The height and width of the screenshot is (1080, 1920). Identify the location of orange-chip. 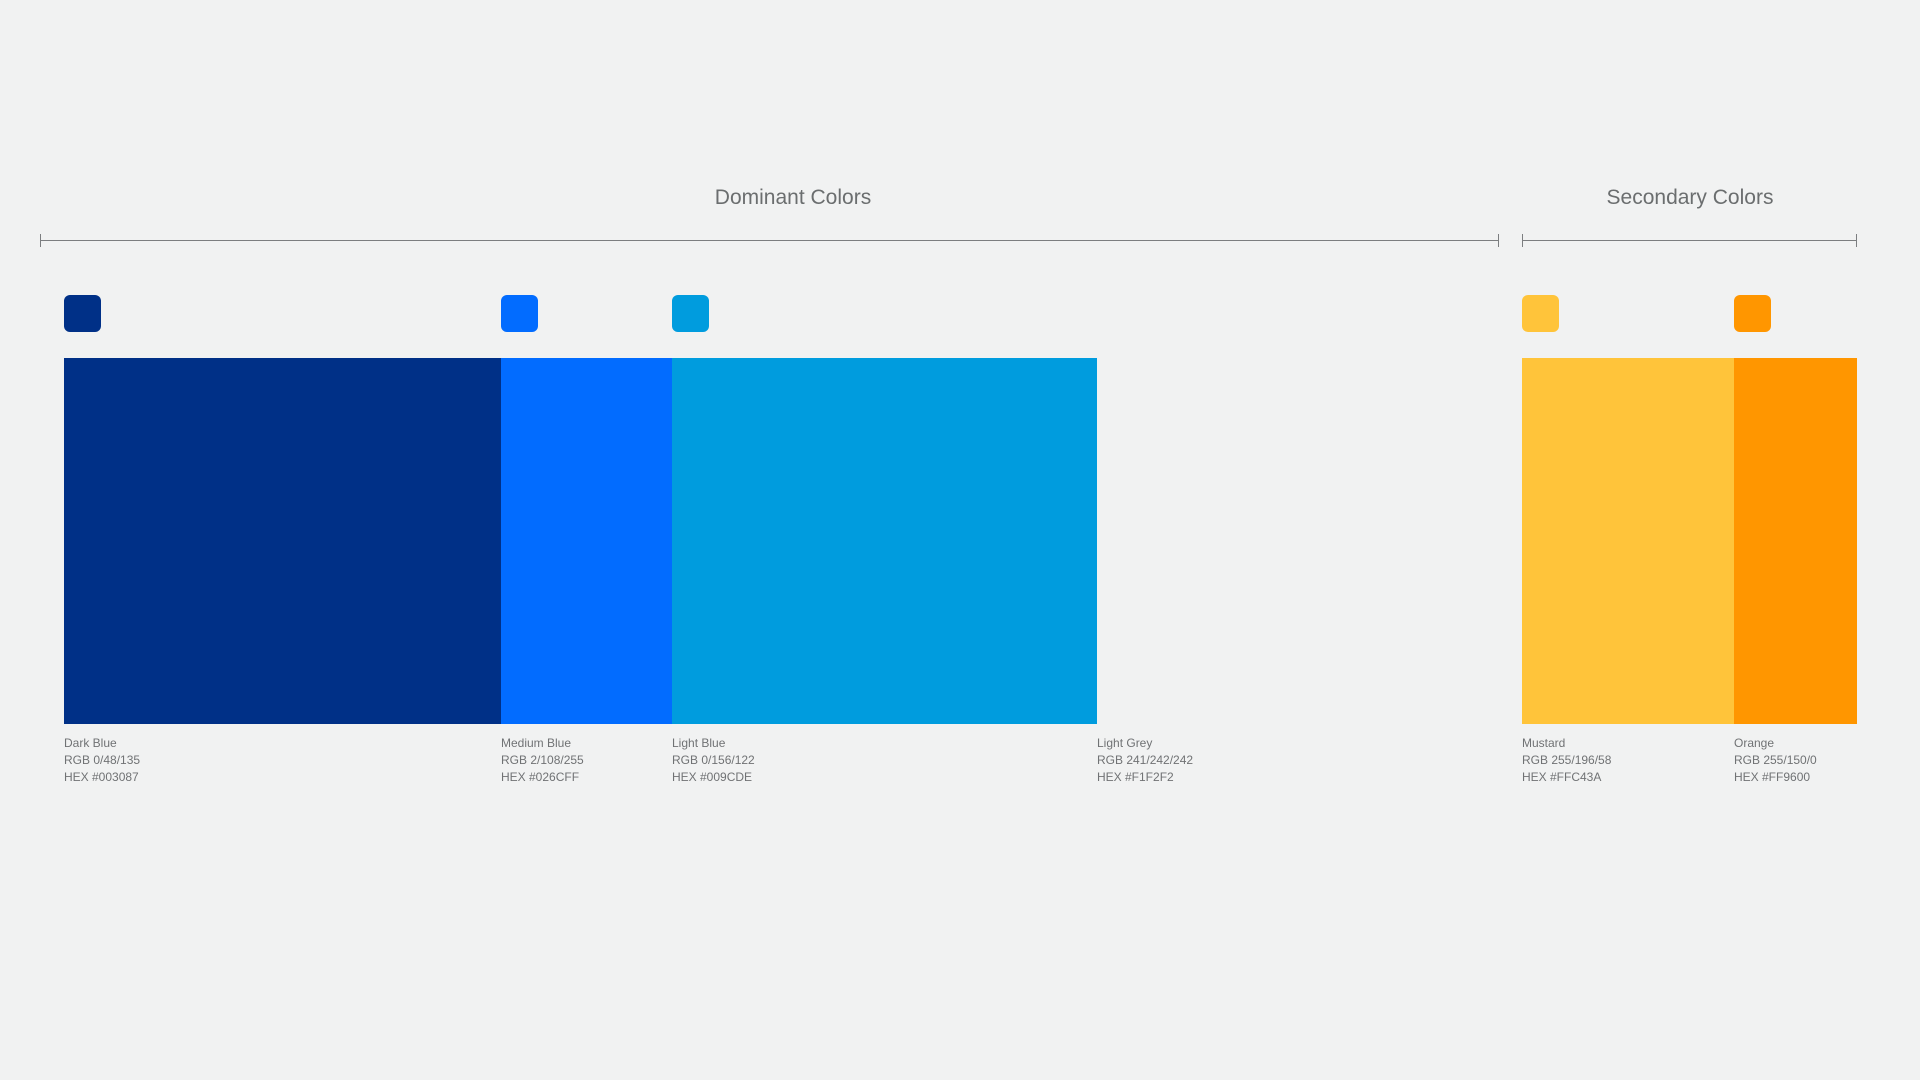
(1752, 313).